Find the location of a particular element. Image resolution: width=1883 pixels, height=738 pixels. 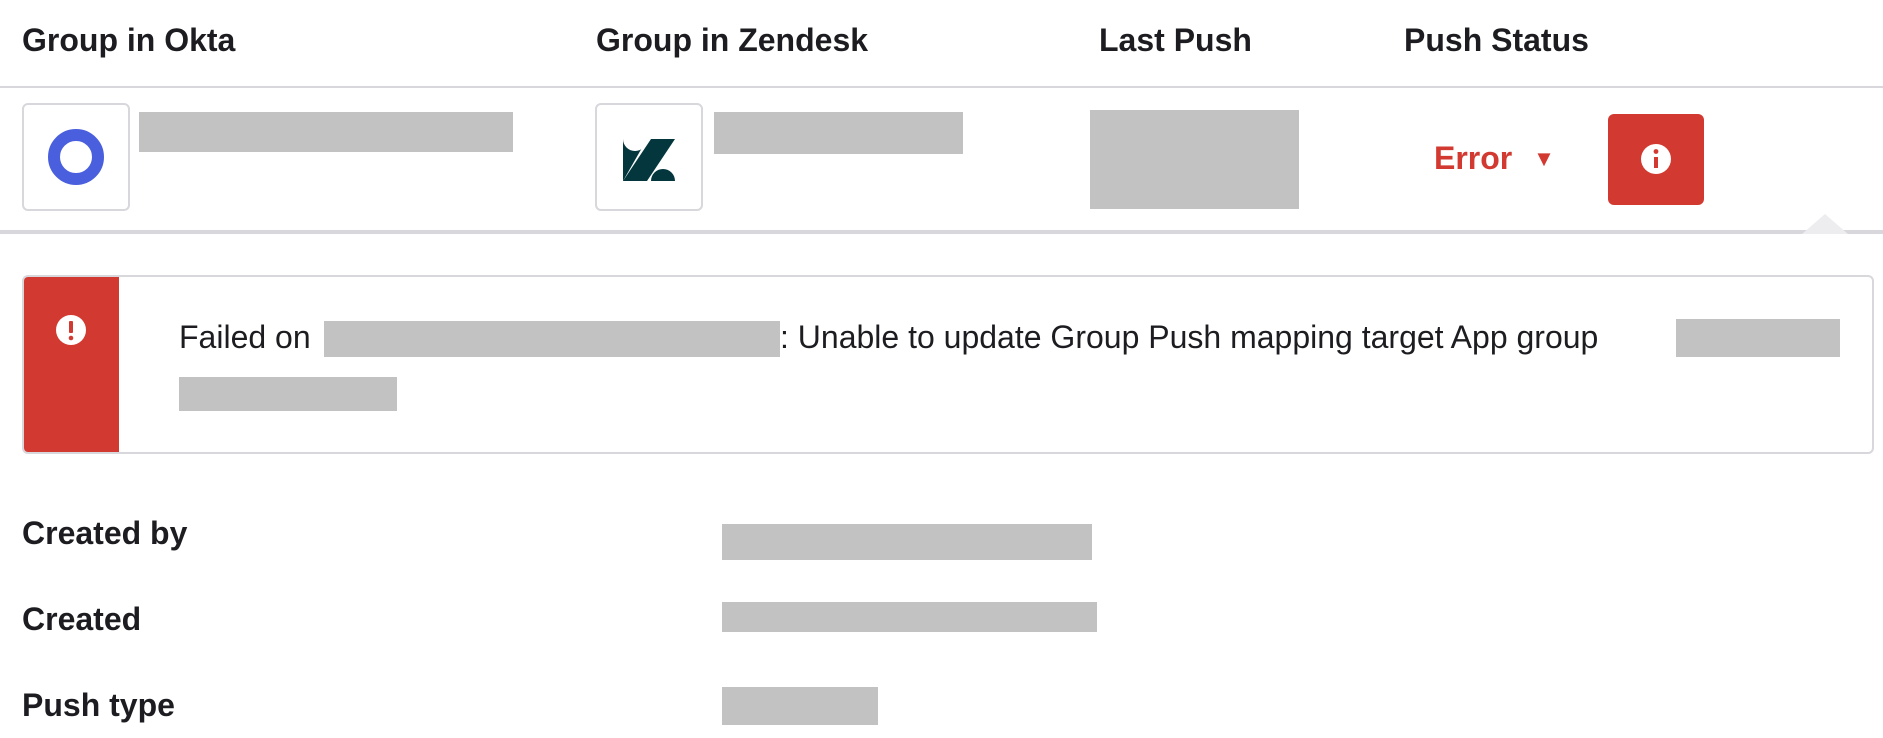

okta-logo-icon is located at coordinates (76, 157).